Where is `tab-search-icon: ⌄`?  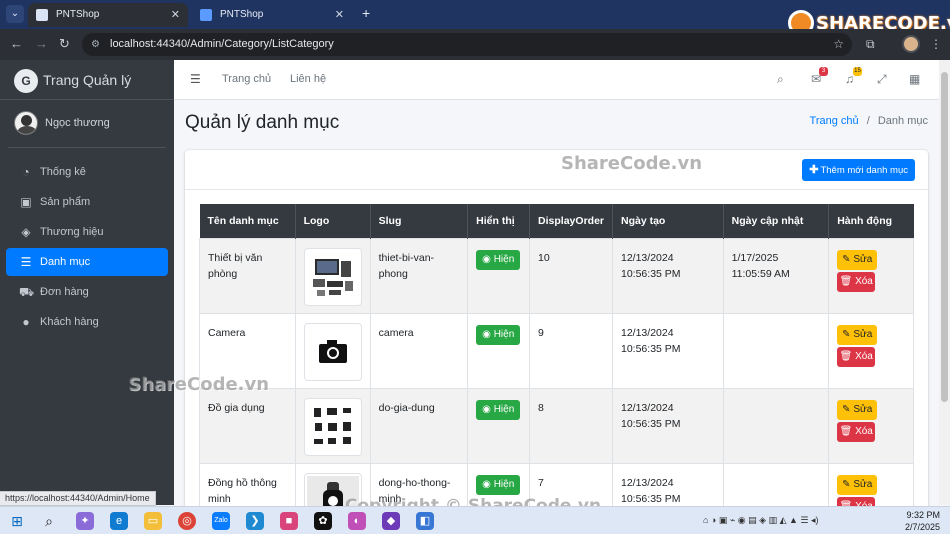
tab-search-icon: ⌄ is located at coordinates (15, 14).